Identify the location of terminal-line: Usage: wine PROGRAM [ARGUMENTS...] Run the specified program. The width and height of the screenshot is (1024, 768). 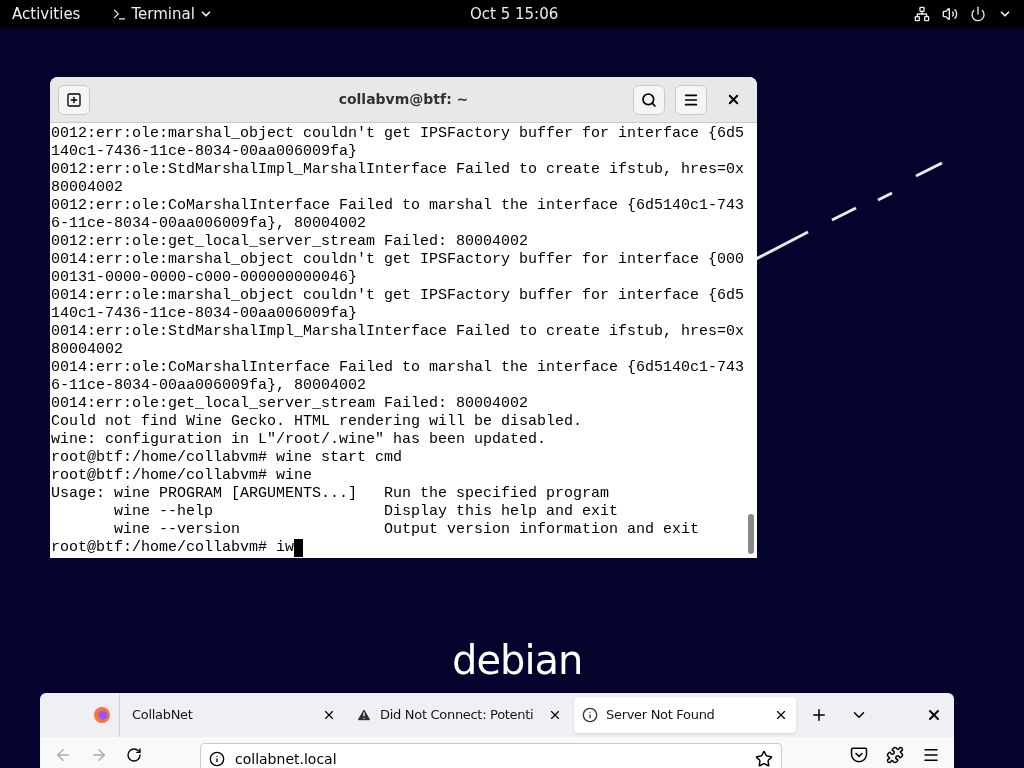
(330, 494).